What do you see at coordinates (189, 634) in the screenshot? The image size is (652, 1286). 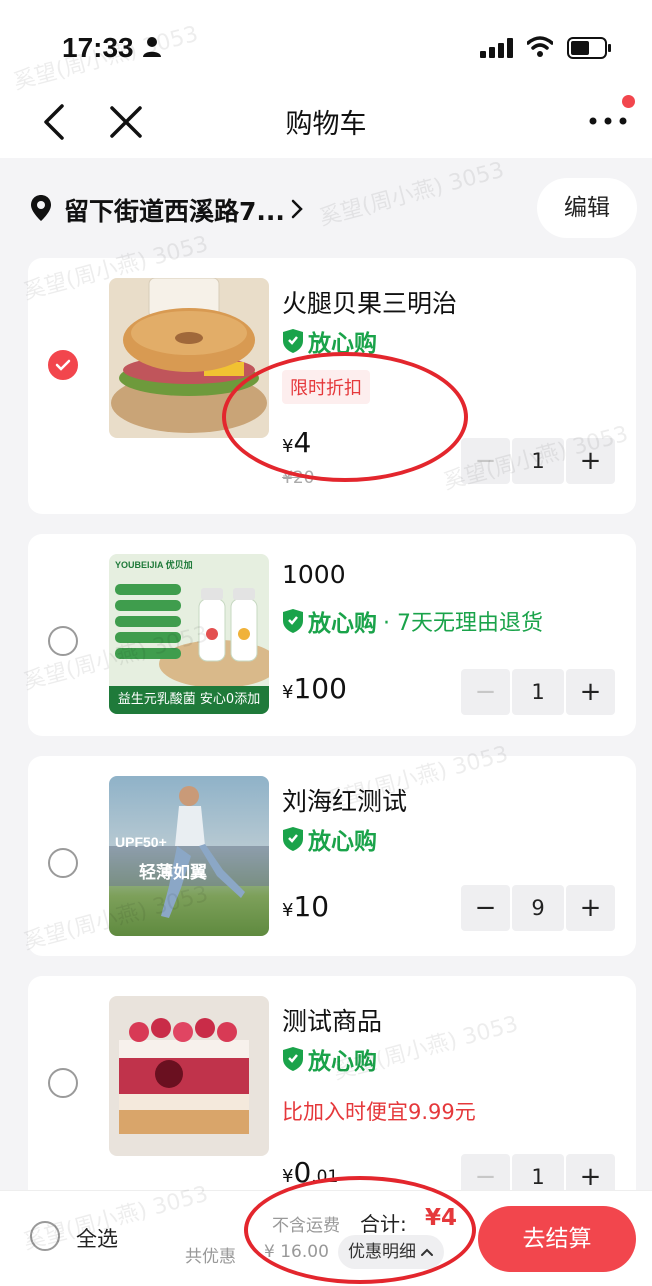 I see `product-image: YOUBEIJIA 优贝加 益生元乳酸菌 安心0添加` at bounding box center [189, 634].